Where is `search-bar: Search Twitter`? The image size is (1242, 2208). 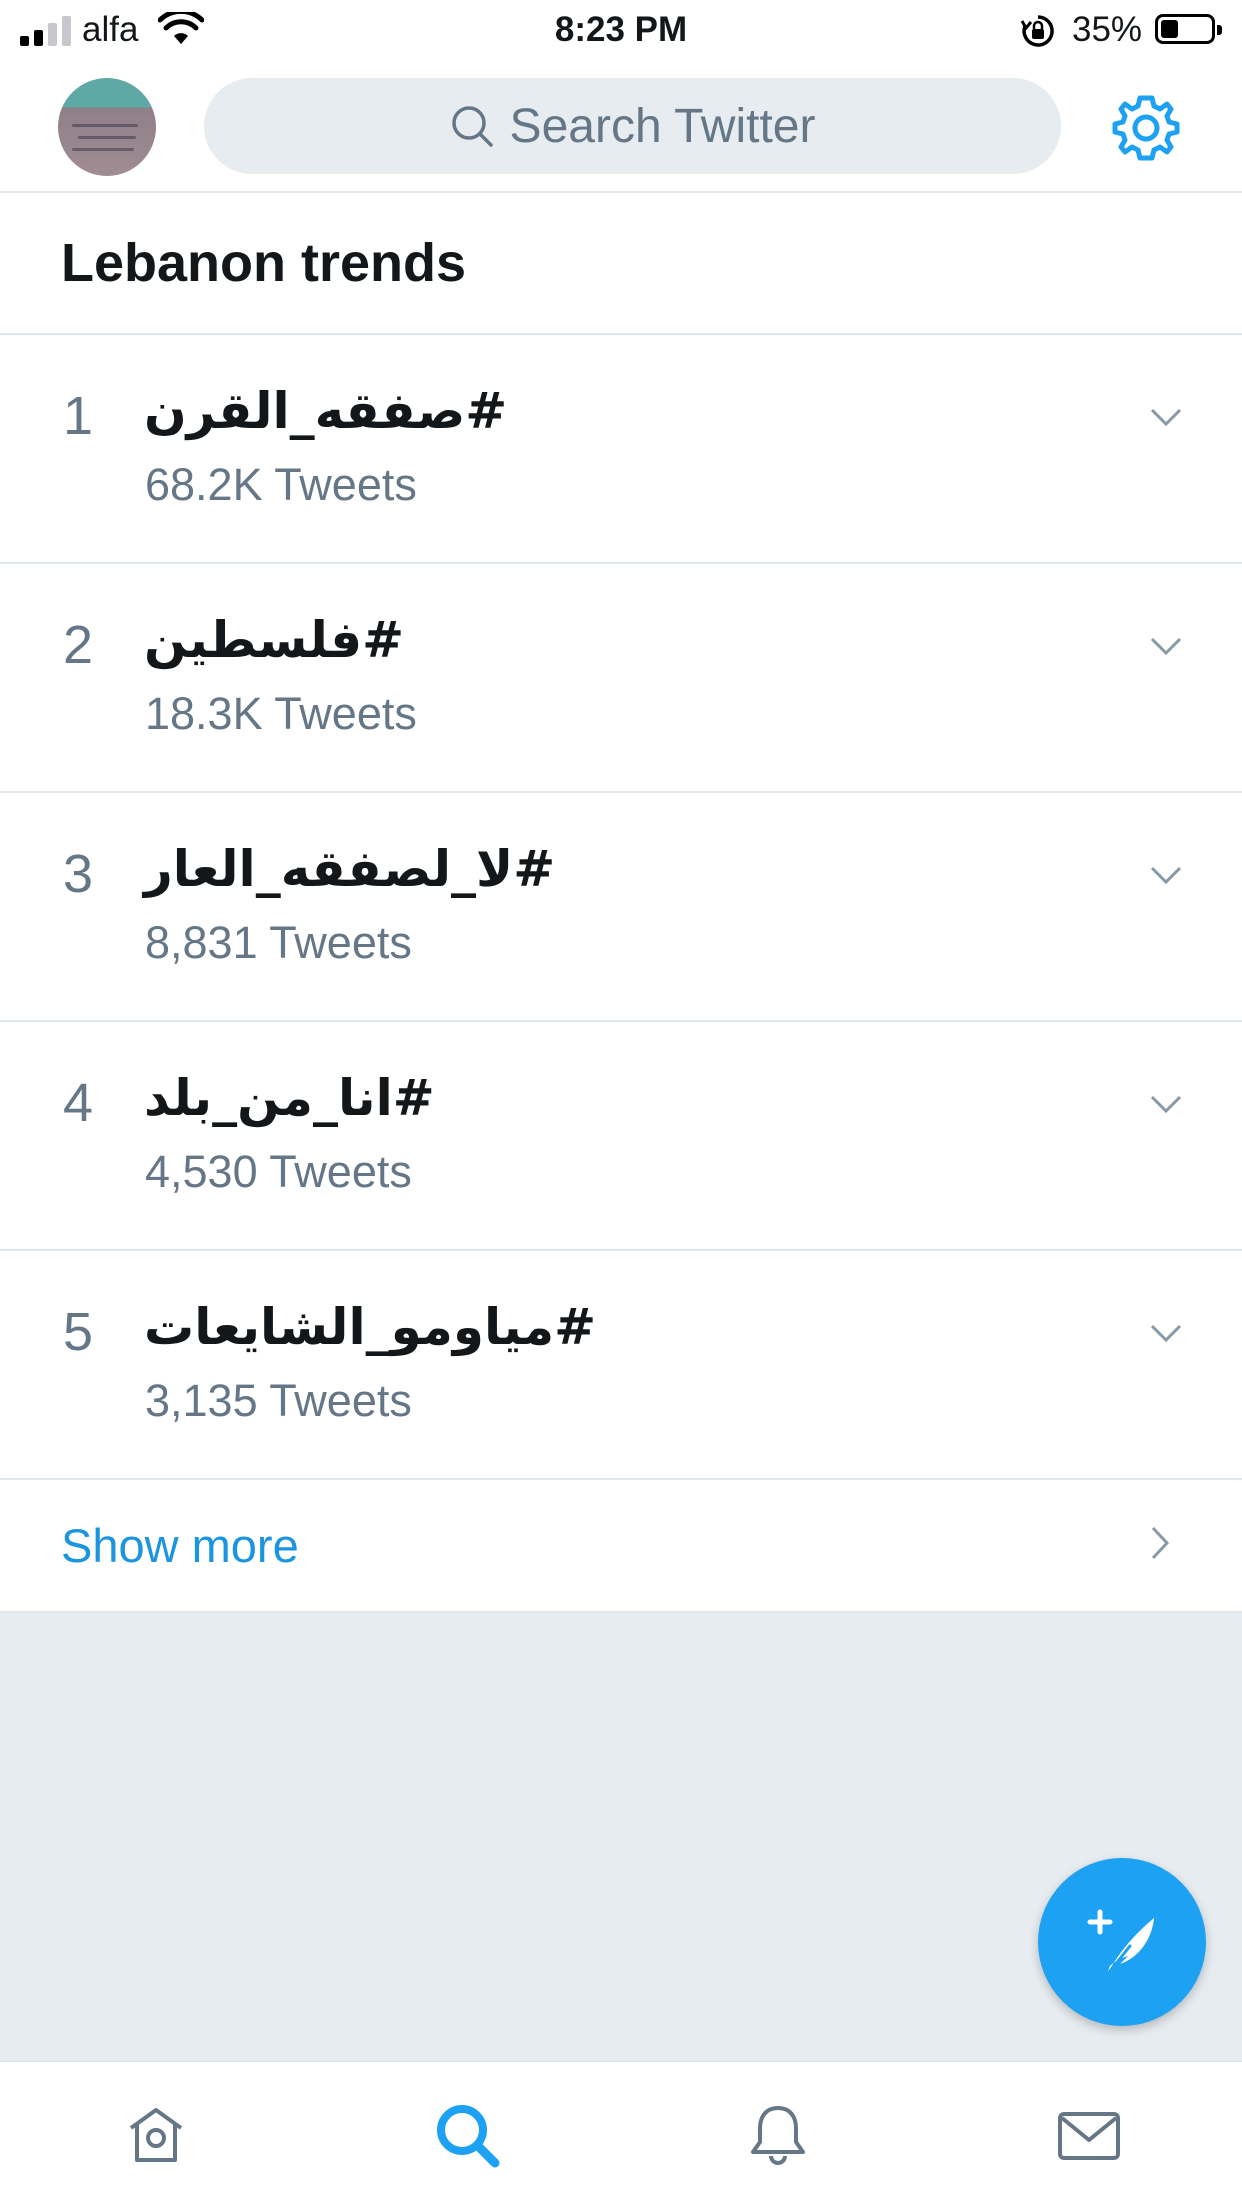 search-bar: Search Twitter is located at coordinates (632, 126).